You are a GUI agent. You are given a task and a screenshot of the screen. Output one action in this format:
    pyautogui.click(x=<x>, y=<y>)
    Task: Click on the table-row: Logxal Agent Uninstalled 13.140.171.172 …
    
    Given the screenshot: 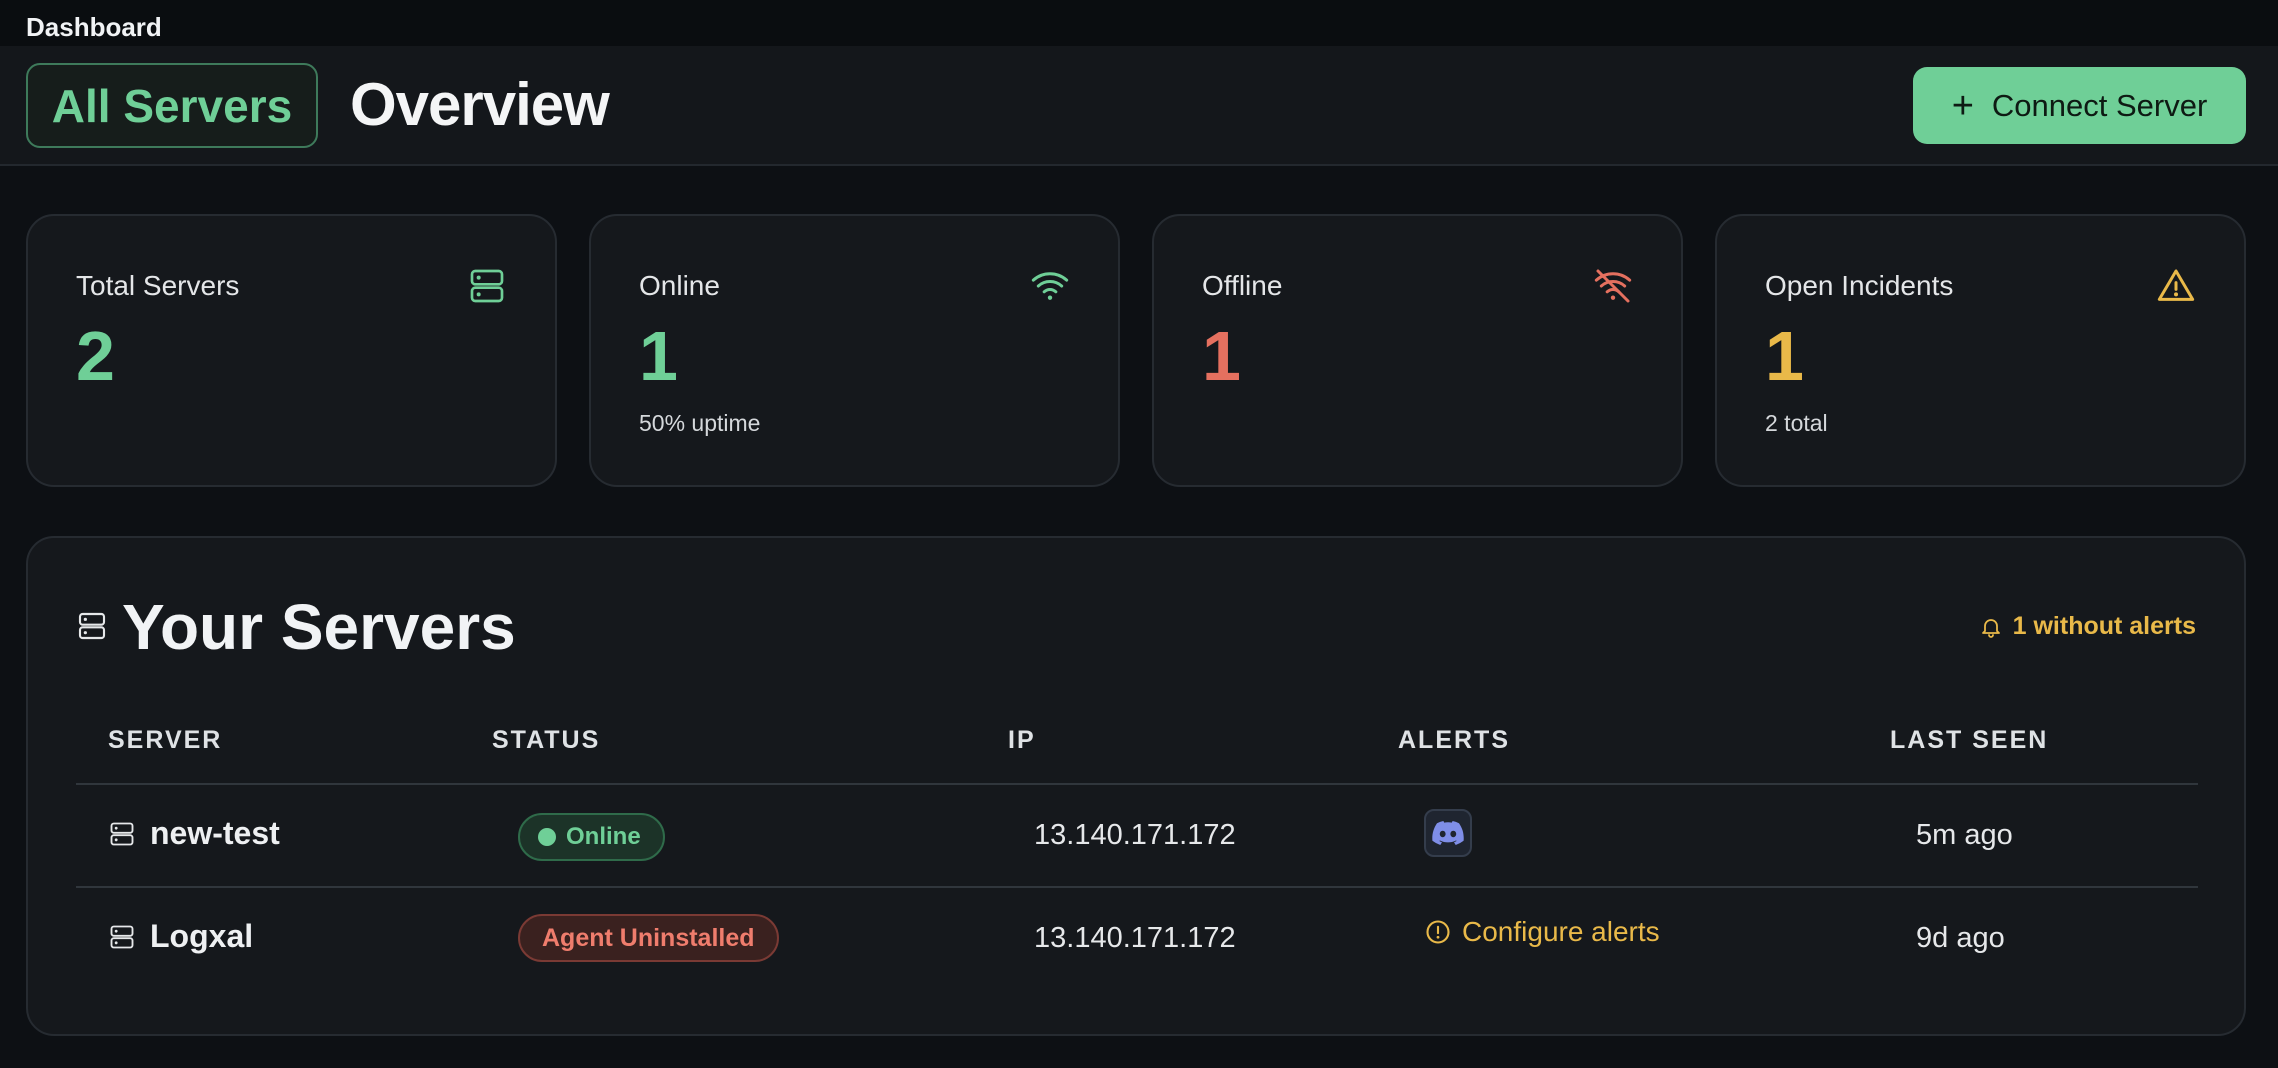 What is the action you would take?
    pyautogui.click(x=1137, y=938)
    